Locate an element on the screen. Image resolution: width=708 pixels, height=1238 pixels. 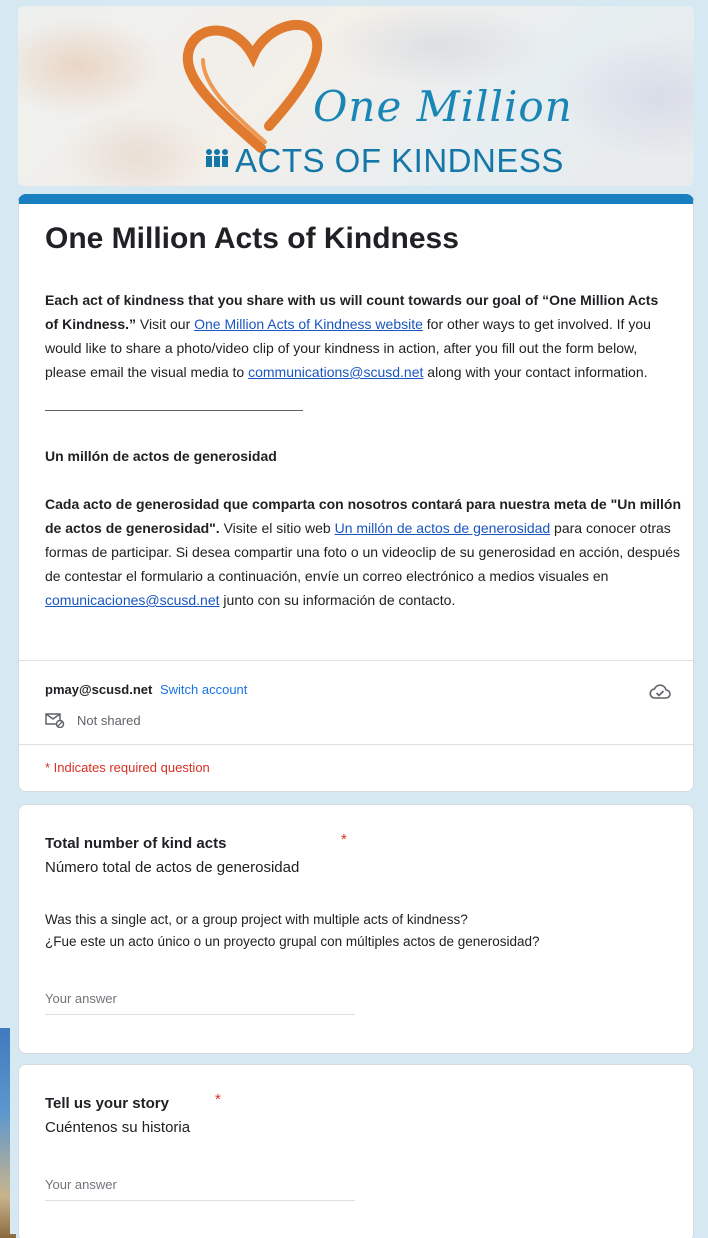
people-icon is located at coordinates (217, 158).